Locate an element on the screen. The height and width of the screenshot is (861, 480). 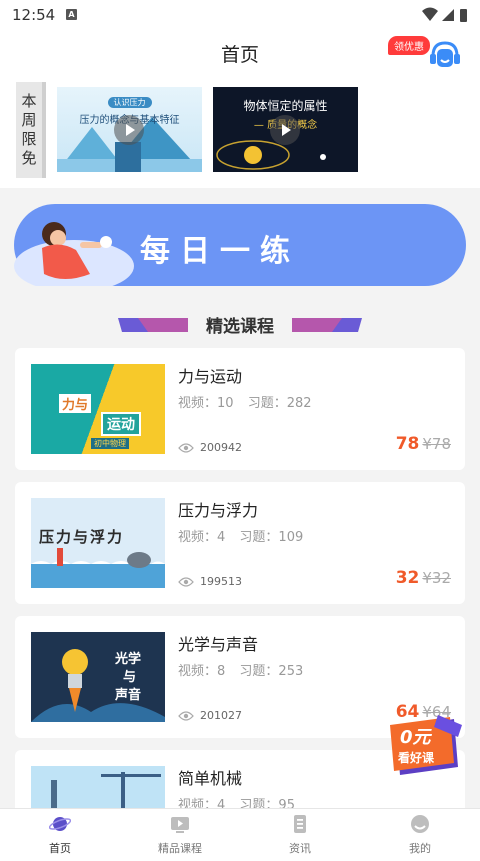
video-count: 视频：10 is located at coordinates (206, 403).